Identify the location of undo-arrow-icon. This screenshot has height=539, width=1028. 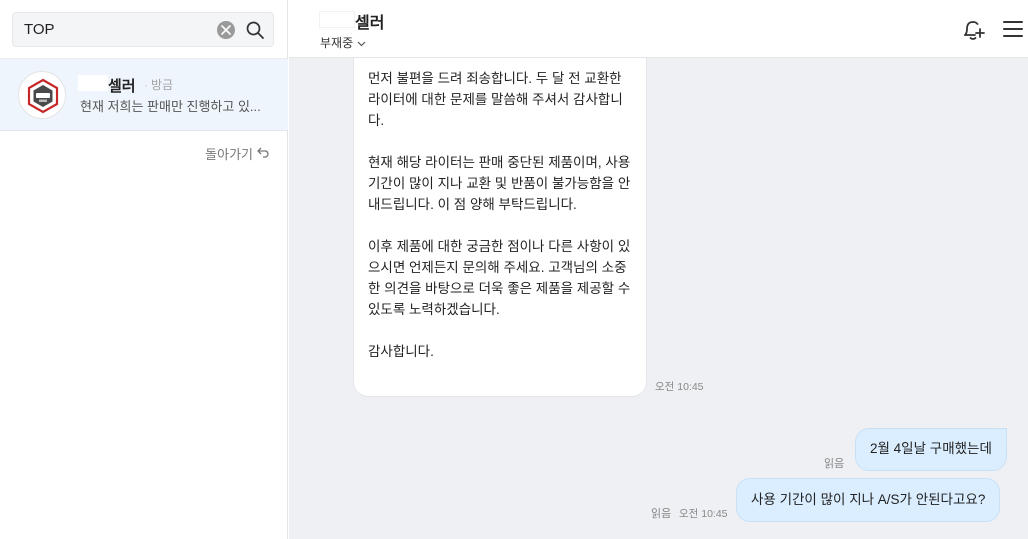
(264, 153).